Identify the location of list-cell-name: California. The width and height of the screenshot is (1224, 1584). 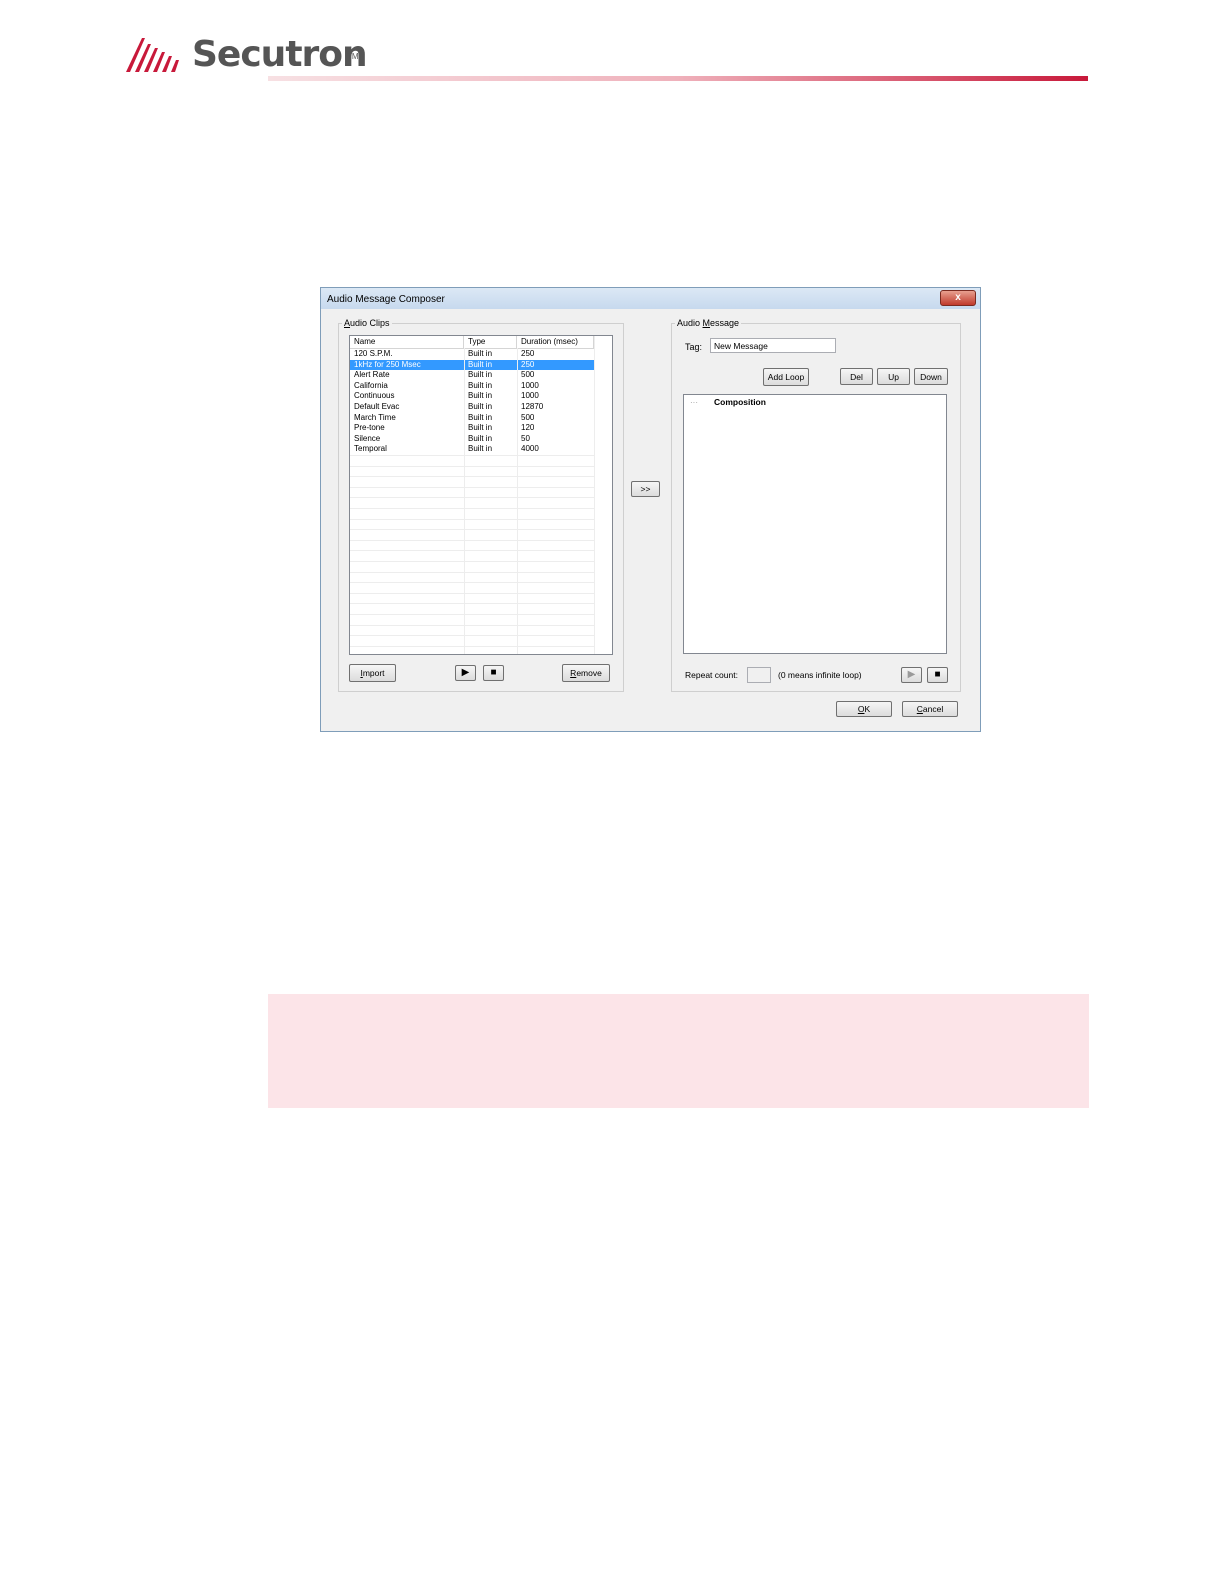
(371, 385).